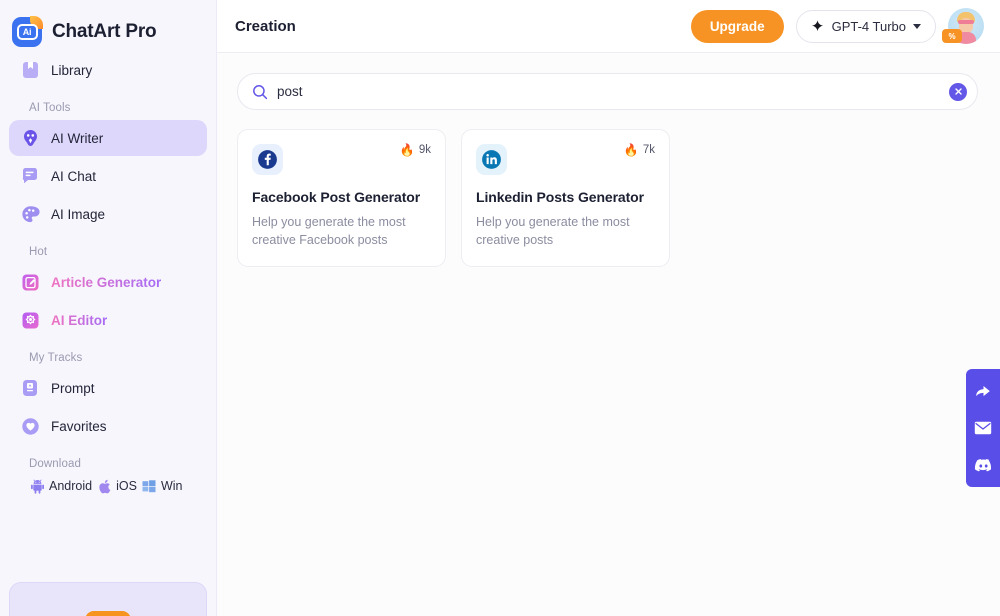 This screenshot has height=616, width=1000. Describe the element at coordinates (104, 31) in the screenshot. I see `brand-name: ChatArt Pro` at that location.